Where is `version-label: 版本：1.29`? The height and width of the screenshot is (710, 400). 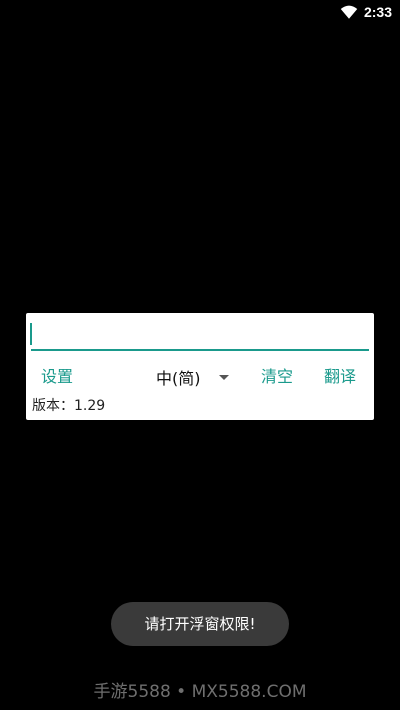 version-label: 版本：1.29 is located at coordinates (69, 406).